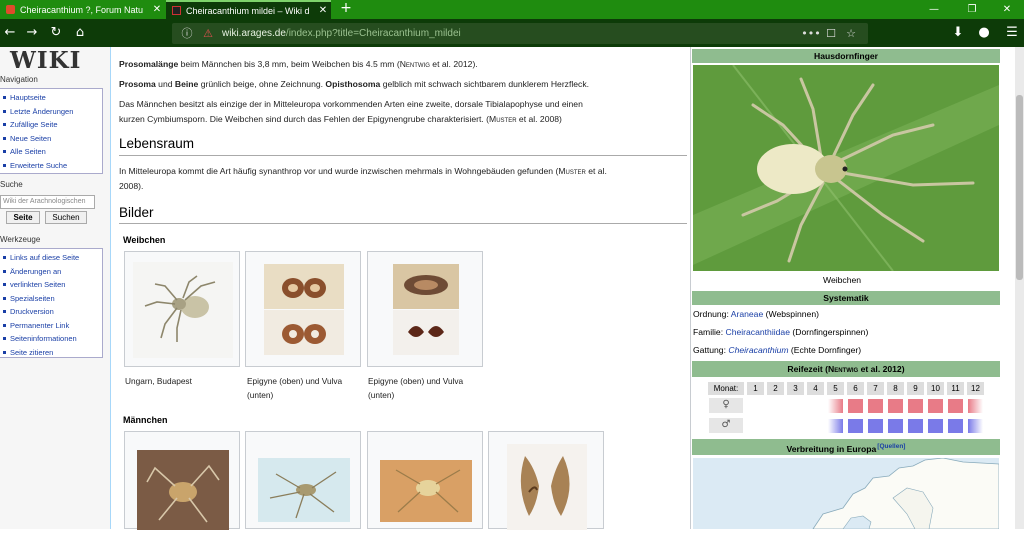  Describe the element at coordinates (891, 446) in the screenshot. I see `quellen-link: [Quellen]` at that location.